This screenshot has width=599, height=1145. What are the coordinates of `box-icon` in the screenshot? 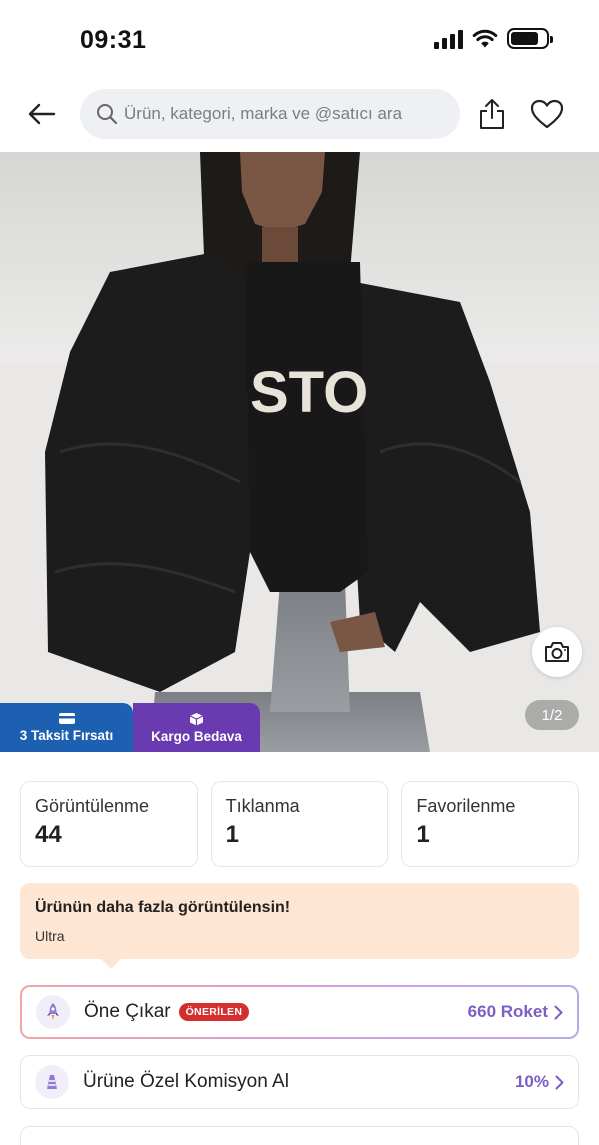 It's located at (196, 718).